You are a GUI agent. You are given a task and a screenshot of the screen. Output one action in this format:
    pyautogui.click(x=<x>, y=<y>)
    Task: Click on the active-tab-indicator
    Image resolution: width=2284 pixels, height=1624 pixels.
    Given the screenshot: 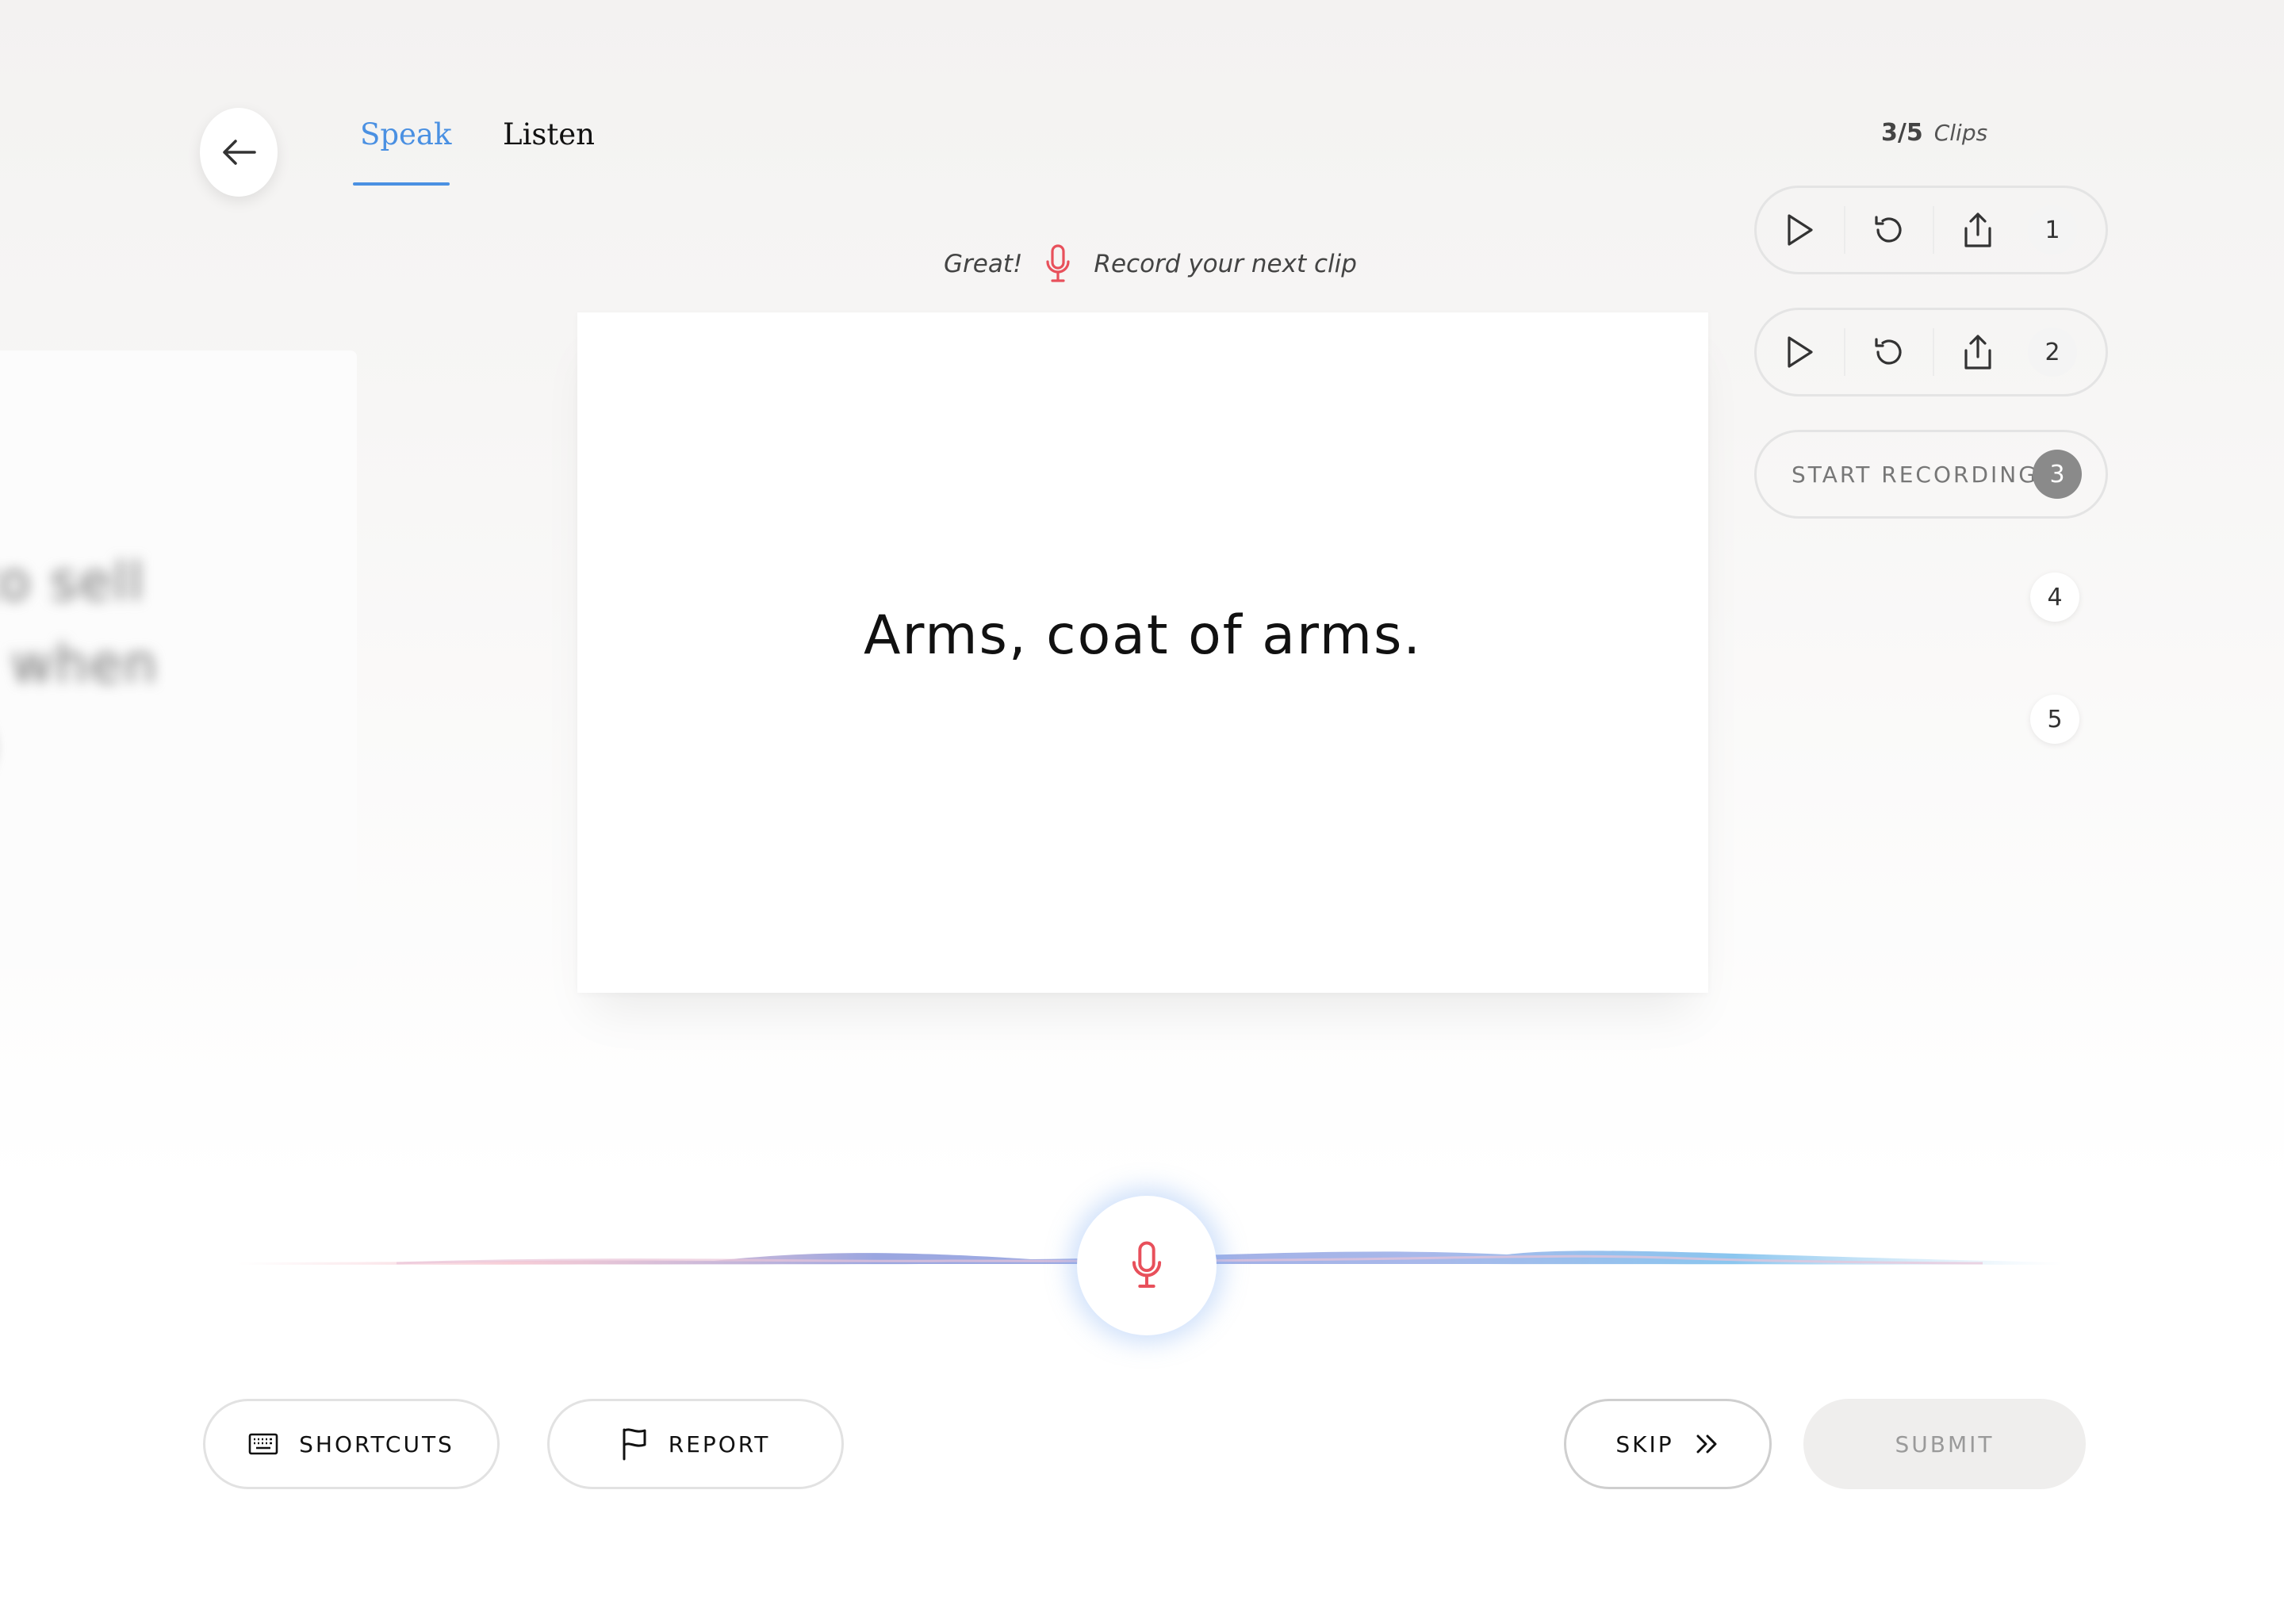 What is the action you would take?
    pyautogui.click(x=401, y=184)
    